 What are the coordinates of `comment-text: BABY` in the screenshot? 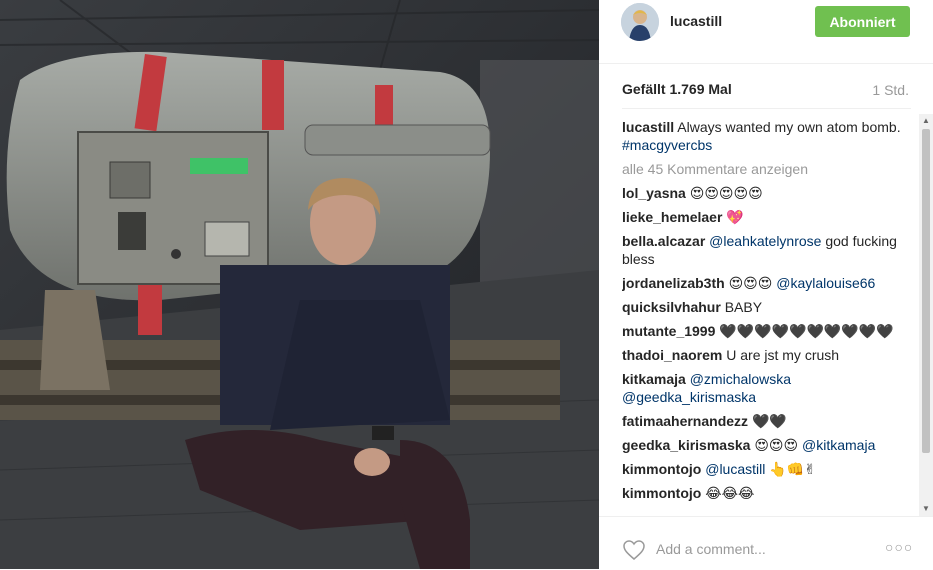 It's located at (743, 307).